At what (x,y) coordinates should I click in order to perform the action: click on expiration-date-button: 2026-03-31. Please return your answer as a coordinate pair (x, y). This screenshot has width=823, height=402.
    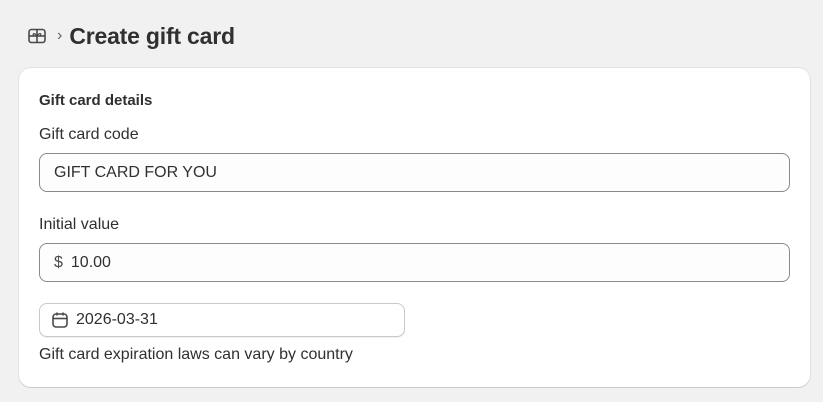
    Looking at the image, I should click on (222, 320).